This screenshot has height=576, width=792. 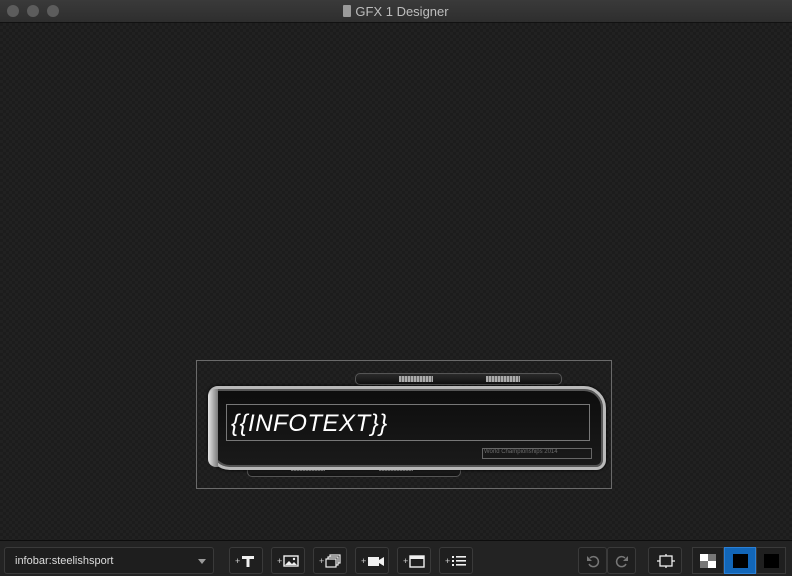 I want to click on background-blue-option, so click(x=740, y=560).